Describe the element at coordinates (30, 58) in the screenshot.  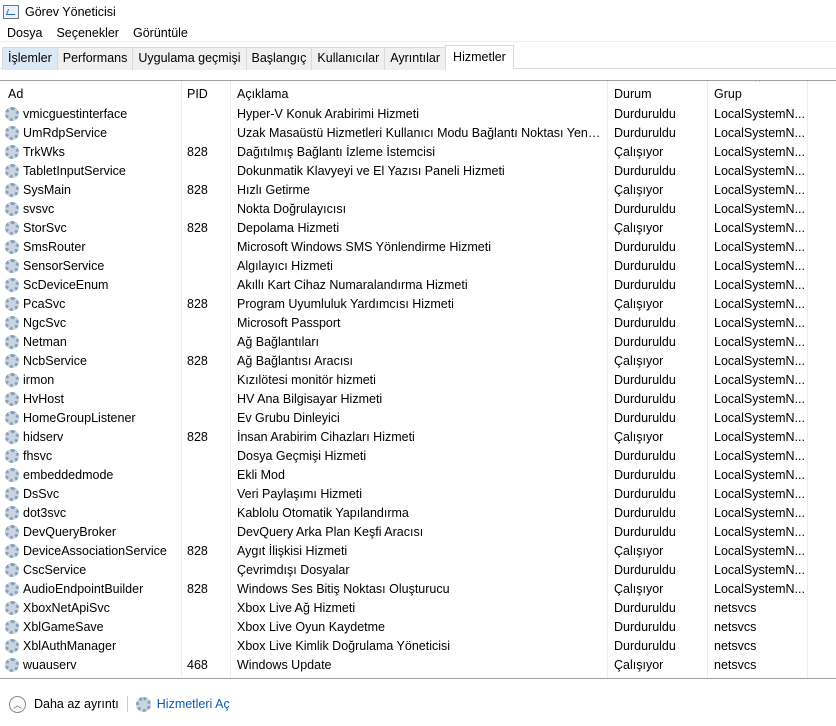
I see `tab-processes: İşlemler` at that location.